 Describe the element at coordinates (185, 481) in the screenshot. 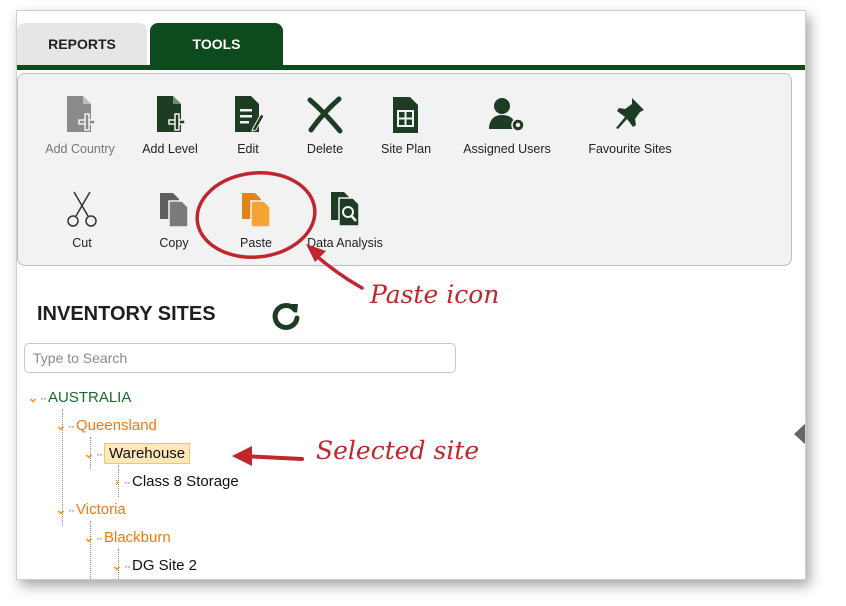

I see `tree-node-label: Class 8 Storage` at that location.